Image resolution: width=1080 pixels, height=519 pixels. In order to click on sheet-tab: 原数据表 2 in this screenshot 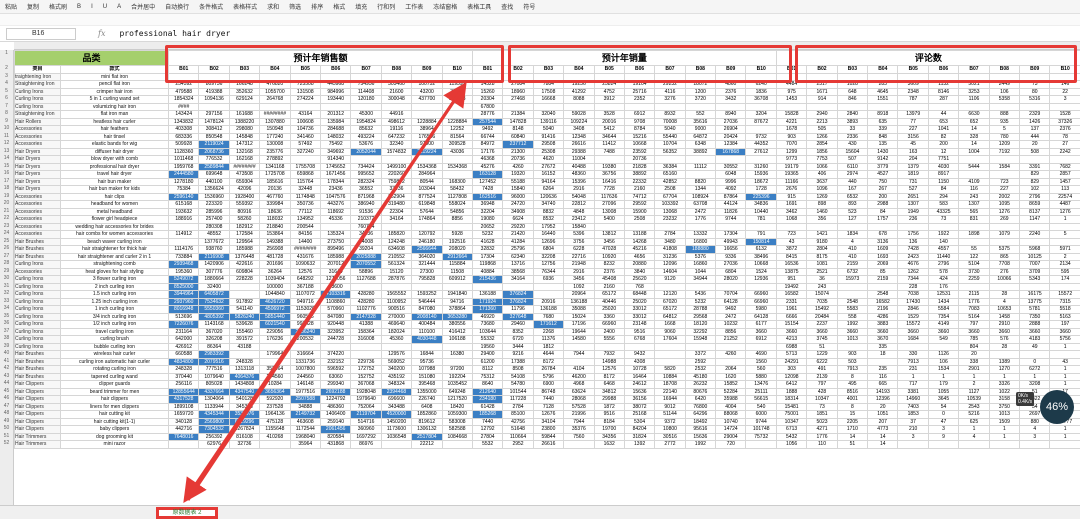, I will do `click(187, 513)`.